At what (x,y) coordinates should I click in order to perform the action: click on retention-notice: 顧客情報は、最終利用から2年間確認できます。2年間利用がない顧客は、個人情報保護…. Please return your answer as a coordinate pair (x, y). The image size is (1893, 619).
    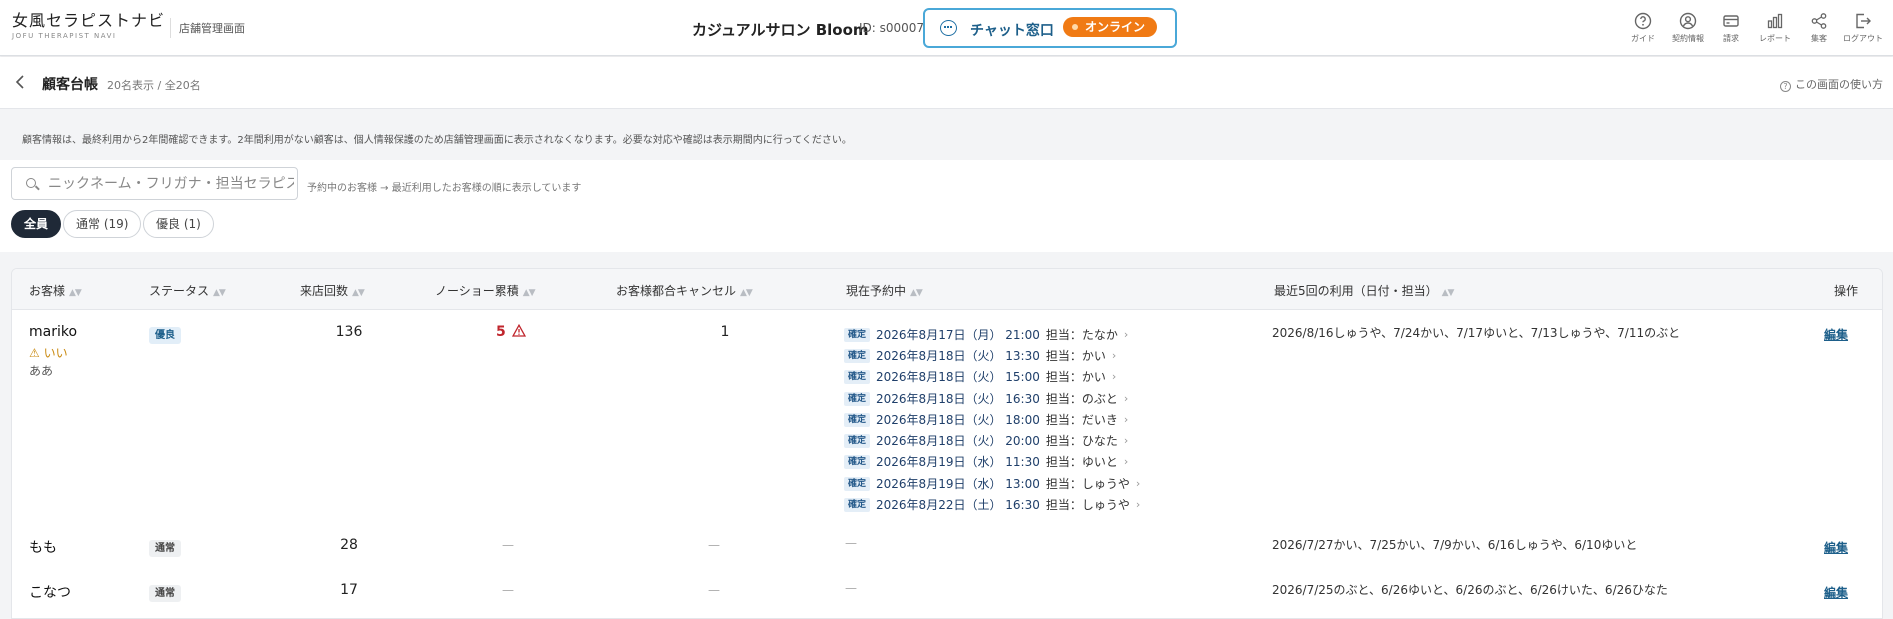
    Looking at the image, I should click on (437, 140).